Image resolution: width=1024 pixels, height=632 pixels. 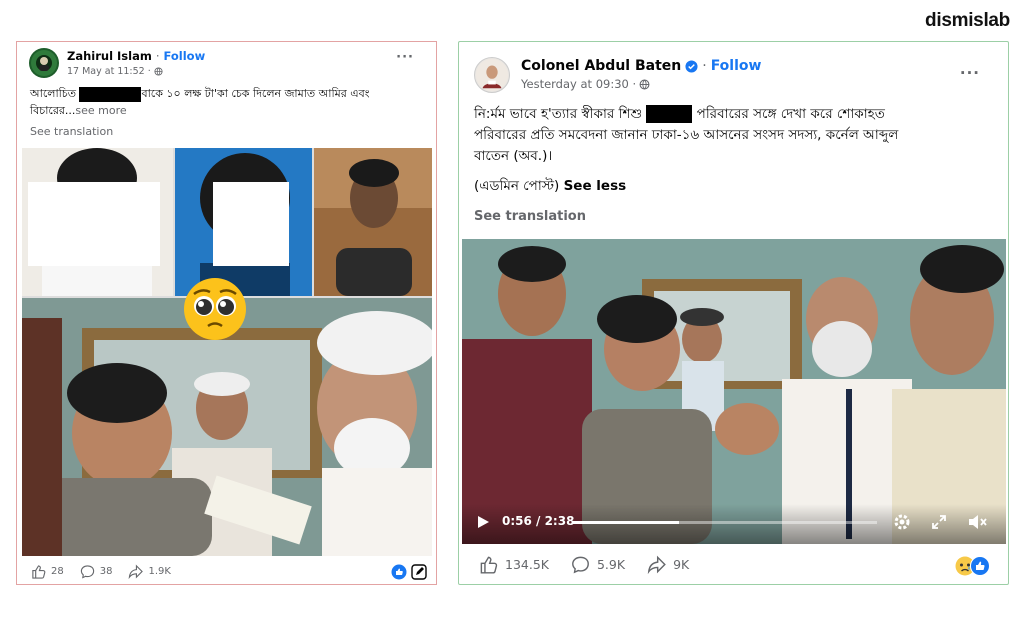 What do you see at coordinates (977, 522) in the screenshot?
I see `mute-icon` at bounding box center [977, 522].